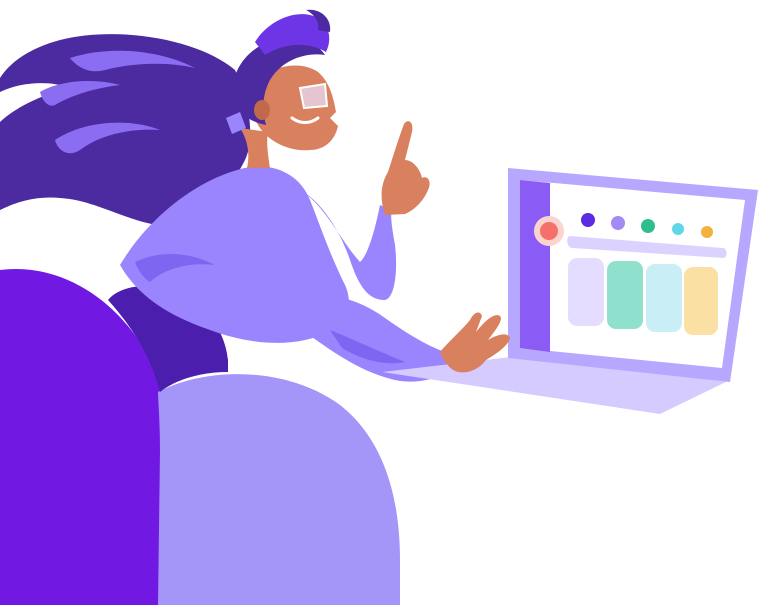  What do you see at coordinates (279, 489) in the screenshot?
I see `light-purple-blob` at bounding box center [279, 489].